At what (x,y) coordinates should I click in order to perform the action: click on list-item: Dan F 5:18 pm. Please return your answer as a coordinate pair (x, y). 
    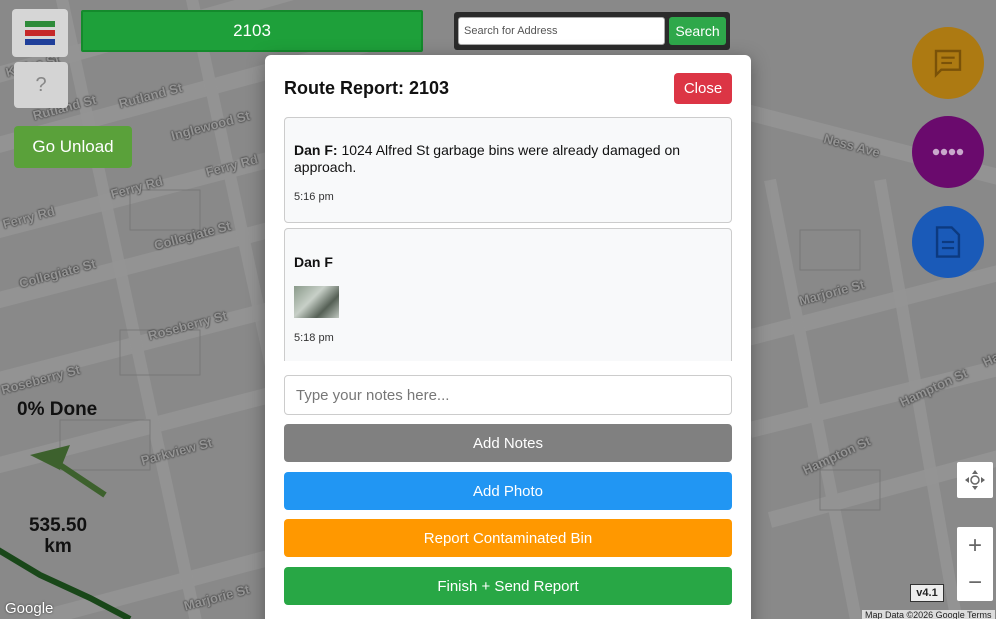
    Looking at the image, I should click on (508, 294).